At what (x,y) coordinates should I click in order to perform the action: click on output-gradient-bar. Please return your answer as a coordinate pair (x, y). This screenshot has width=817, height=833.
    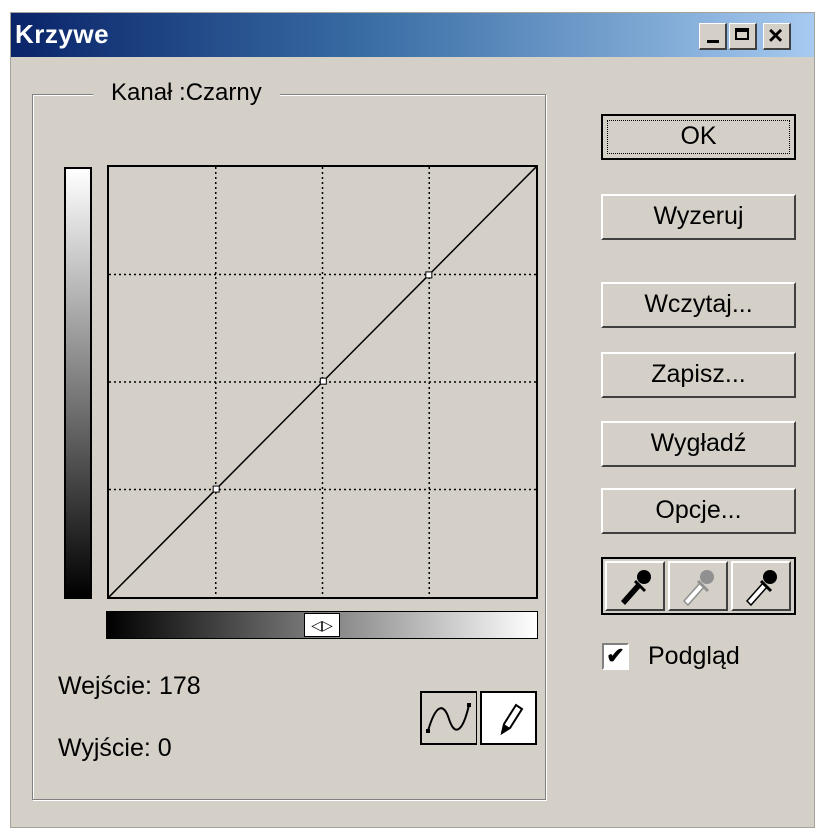
    Looking at the image, I should click on (78, 383).